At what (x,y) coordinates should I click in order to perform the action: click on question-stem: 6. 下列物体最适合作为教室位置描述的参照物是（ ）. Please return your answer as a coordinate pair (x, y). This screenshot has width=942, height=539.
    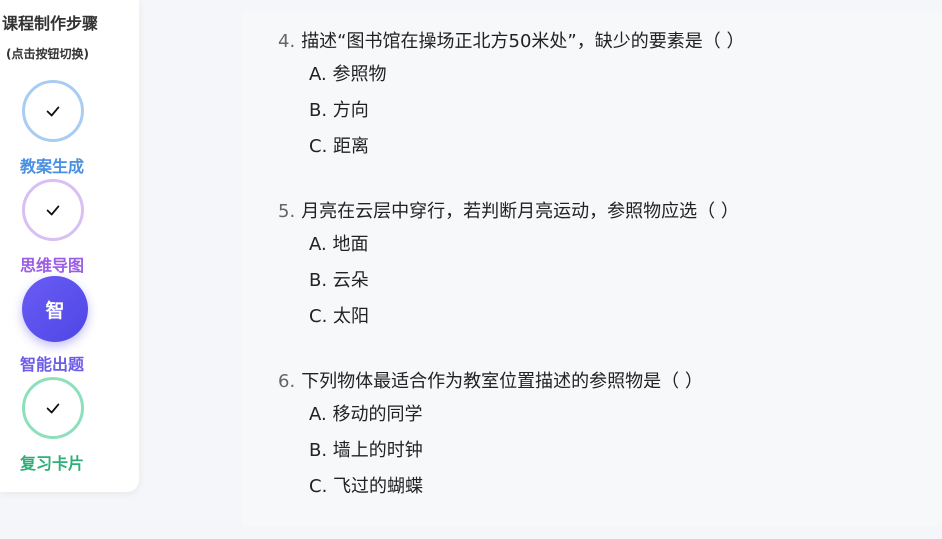
    Looking at the image, I should click on (490, 382).